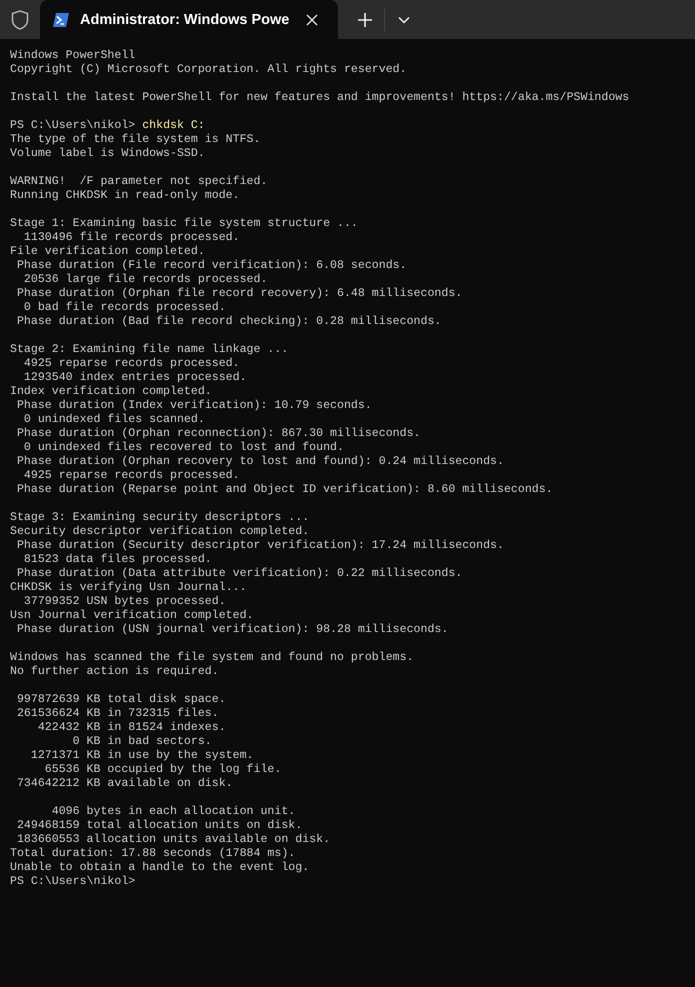  What do you see at coordinates (61, 20) in the screenshot?
I see `powershell-icon` at bounding box center [61, 20].